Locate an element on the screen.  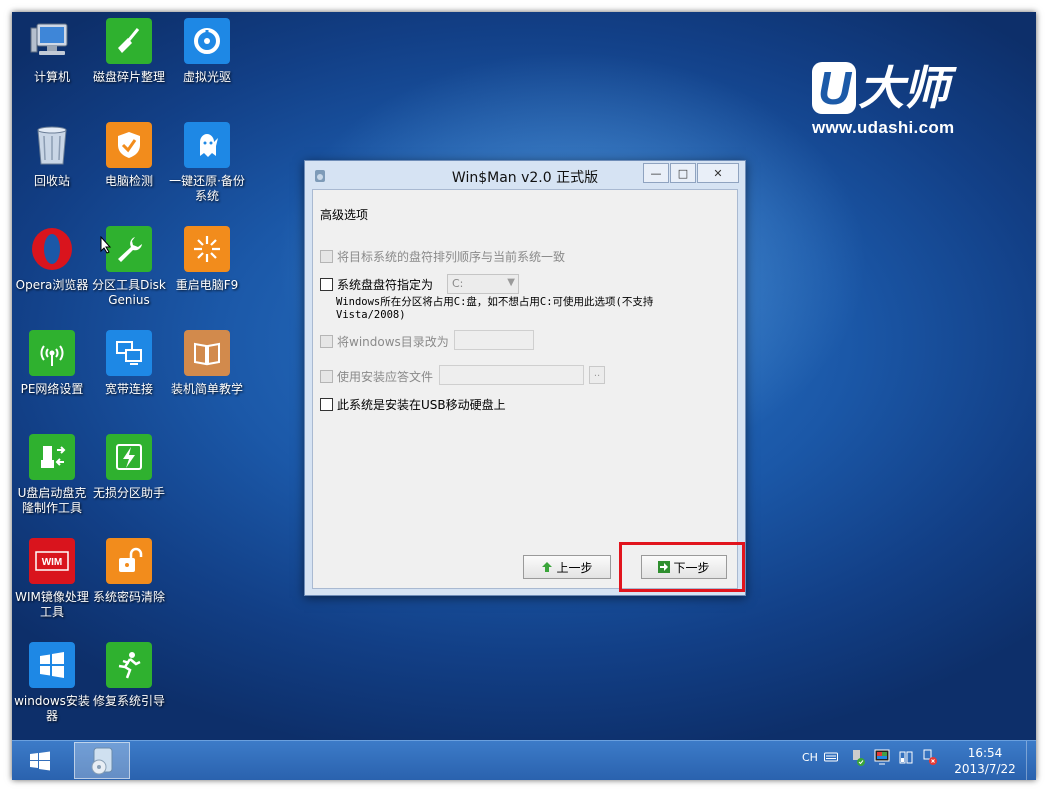
network-disconnected-icon is located at coordinates (930, 758).